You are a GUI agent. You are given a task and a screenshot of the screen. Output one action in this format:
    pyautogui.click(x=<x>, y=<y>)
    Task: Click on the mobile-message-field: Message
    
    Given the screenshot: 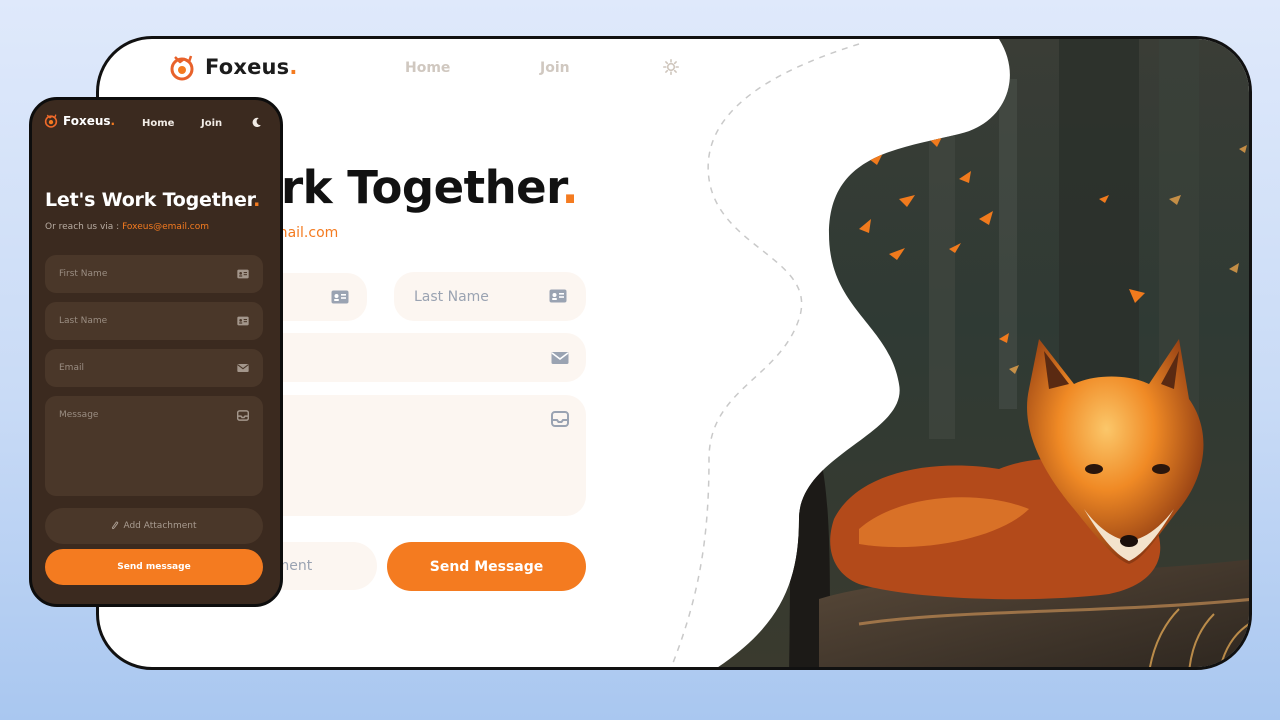 What is the action you would take?
    pyautogui.click(x=154, y=446)
    